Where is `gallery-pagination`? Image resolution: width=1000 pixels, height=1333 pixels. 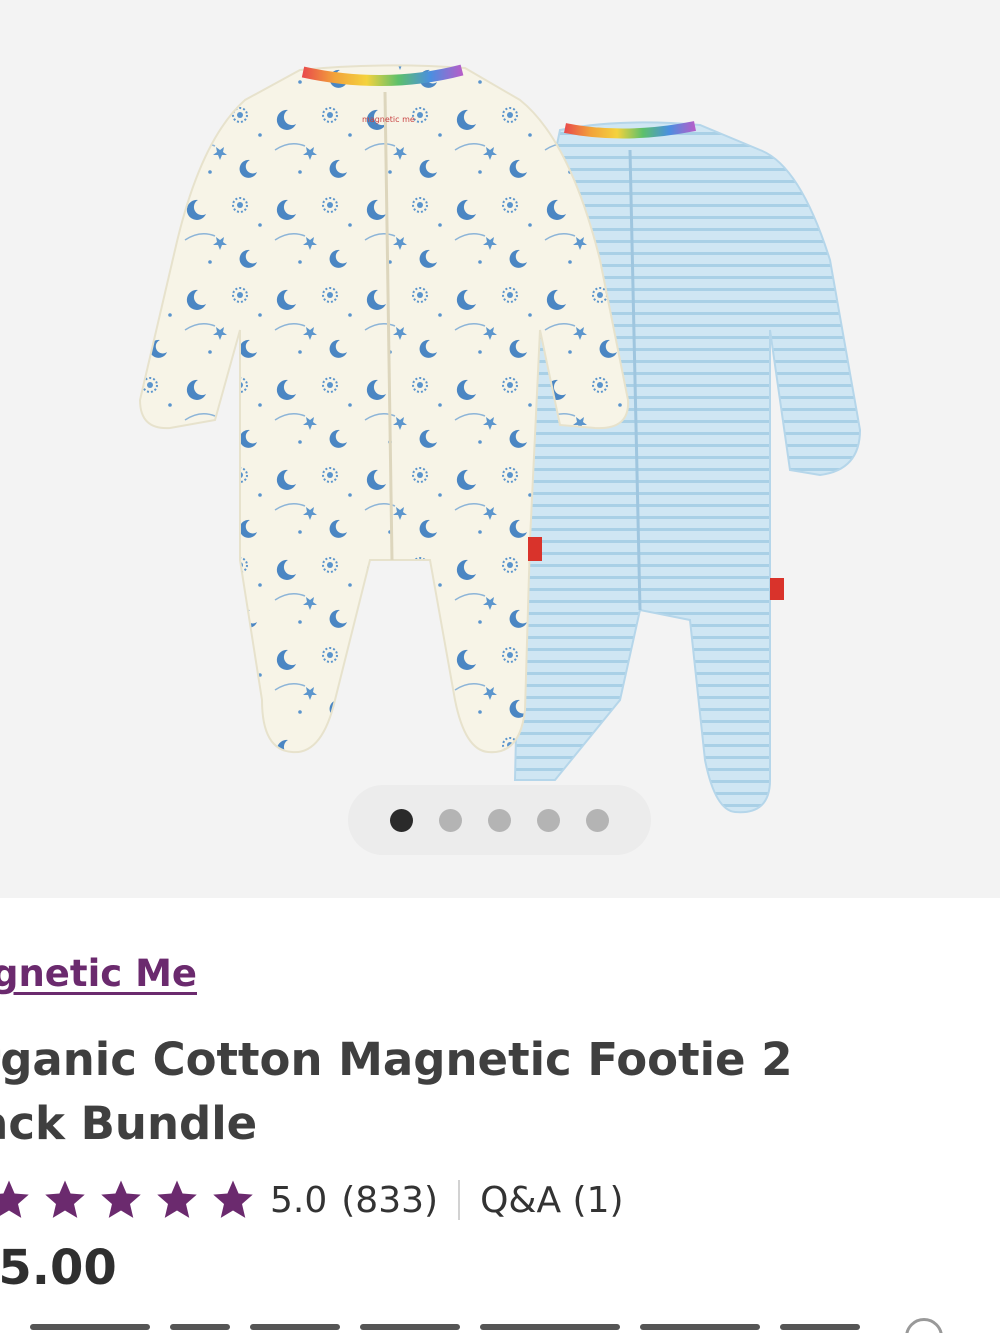 gallery-pagination is located at coordinates (499, 820).